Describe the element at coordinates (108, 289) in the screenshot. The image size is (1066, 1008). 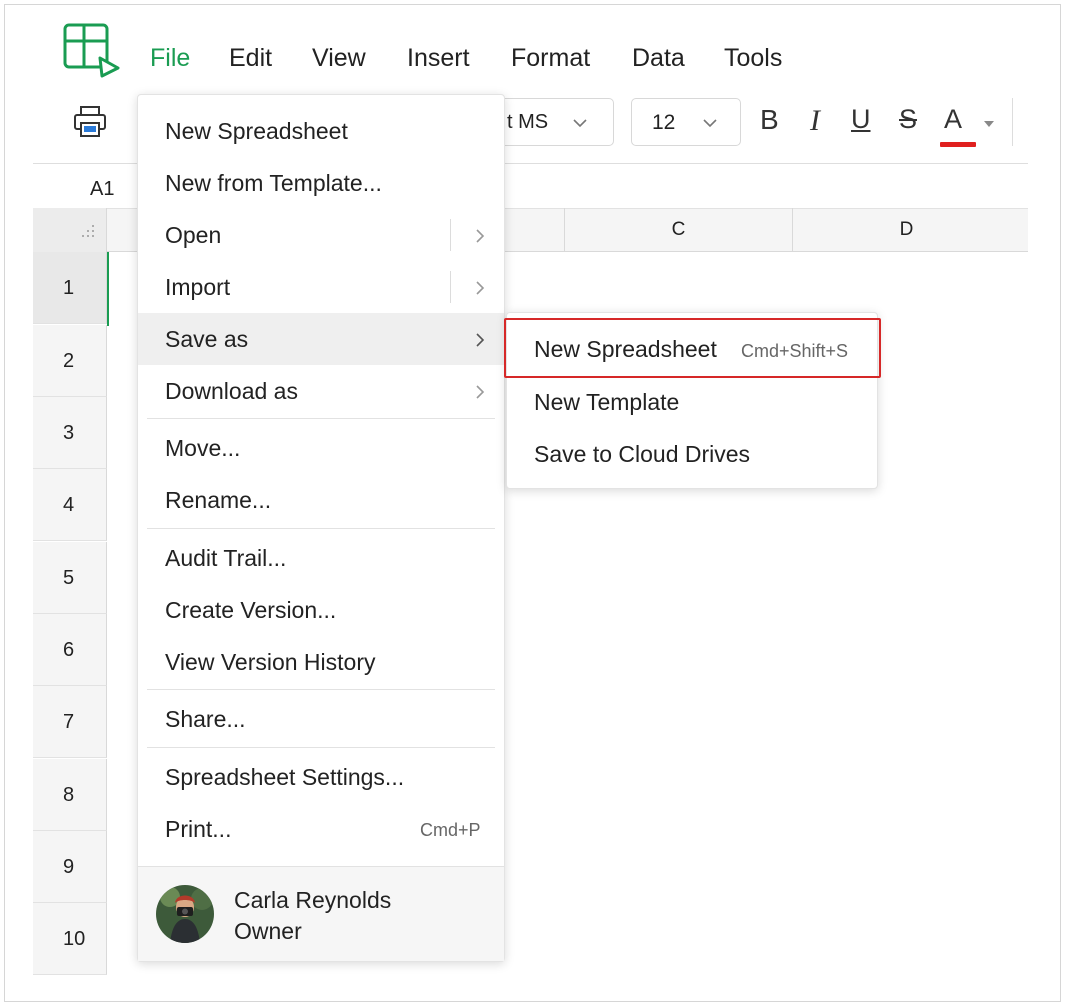
I see `selected-cell-border` at that location.